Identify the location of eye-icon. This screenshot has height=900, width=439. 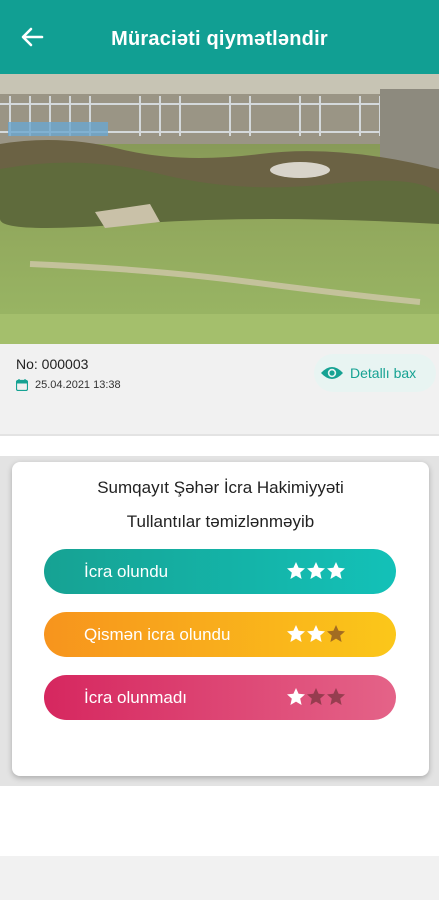
(332, 373).